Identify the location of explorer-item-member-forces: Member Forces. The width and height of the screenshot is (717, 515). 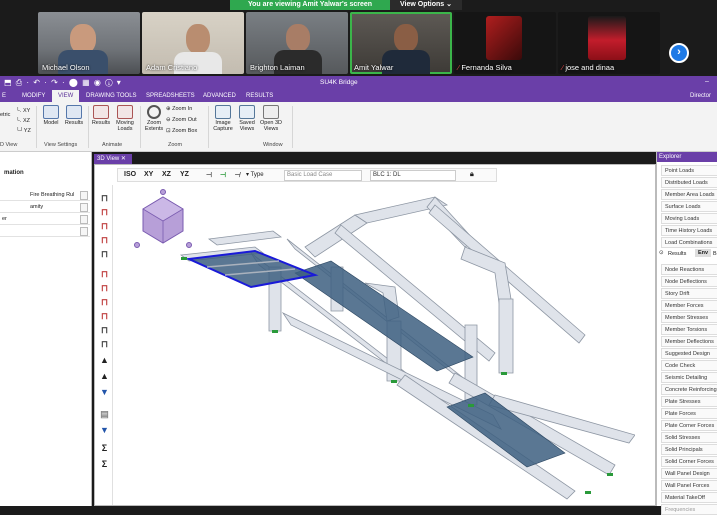
(689, 305).